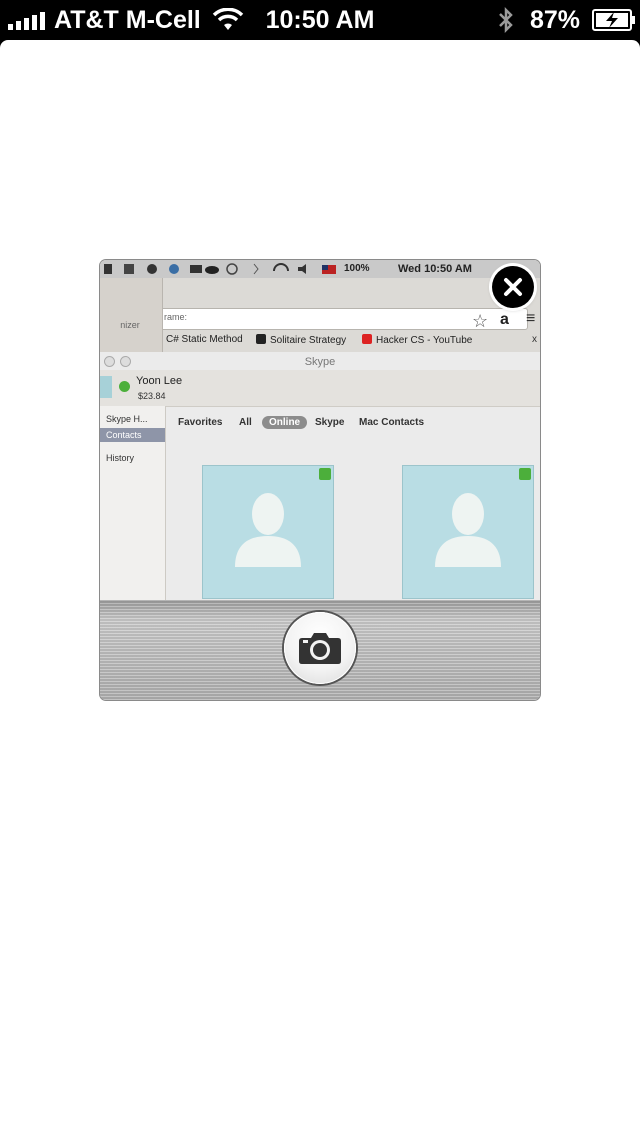 The height and width of the screenshot is (1136, 640). I want to click on close-button, so click(513, 287).